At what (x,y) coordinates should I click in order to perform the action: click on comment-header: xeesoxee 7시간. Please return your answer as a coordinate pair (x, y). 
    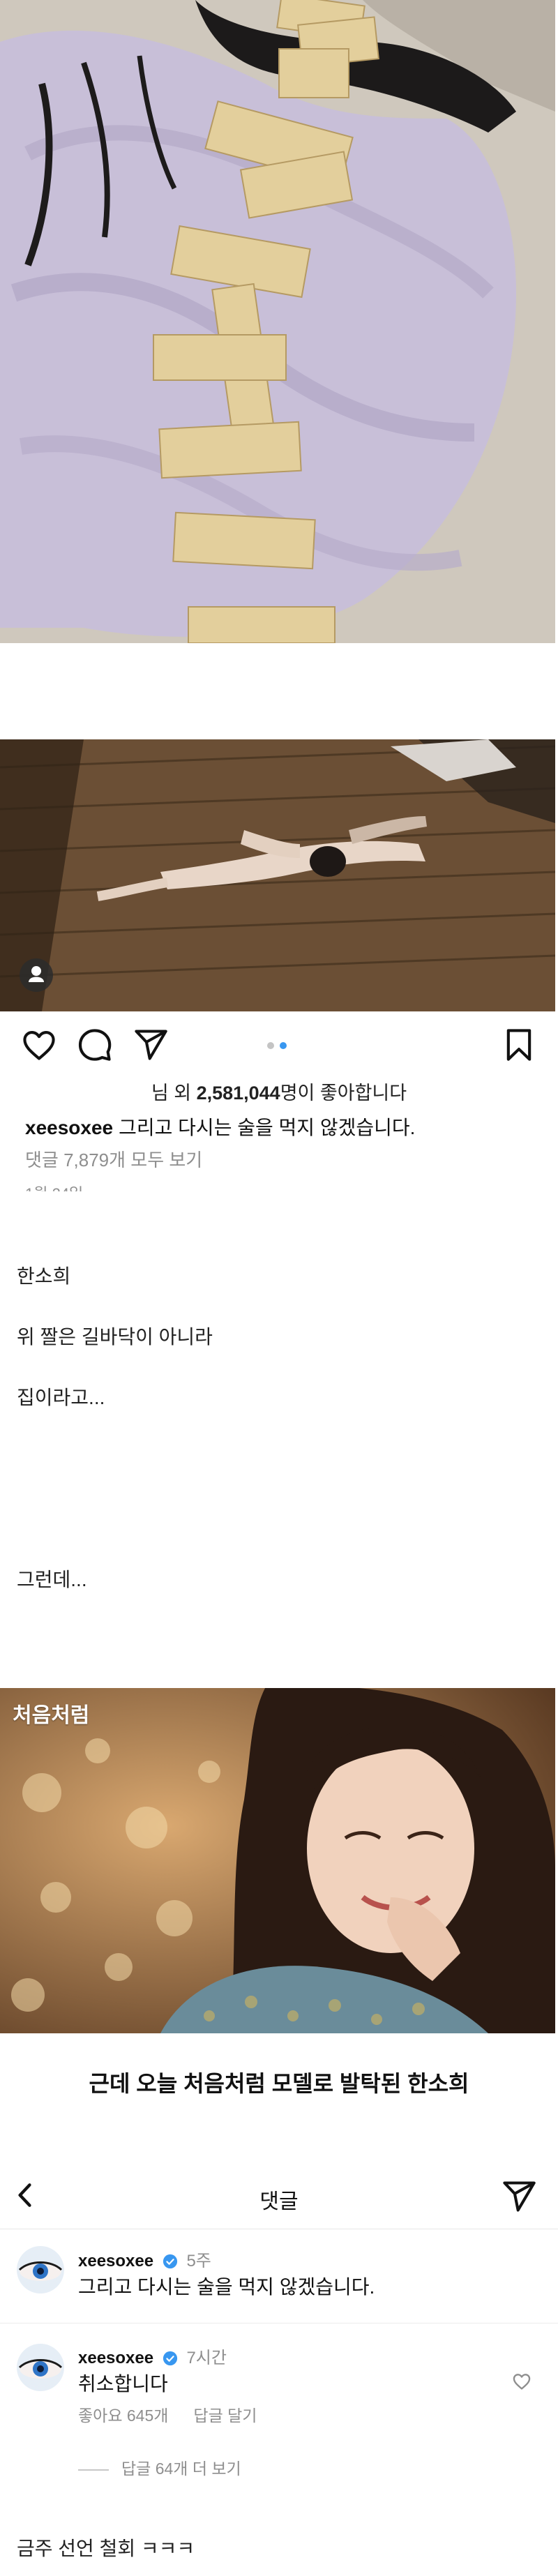
    Looking at the image, I should click on (152, 2356).